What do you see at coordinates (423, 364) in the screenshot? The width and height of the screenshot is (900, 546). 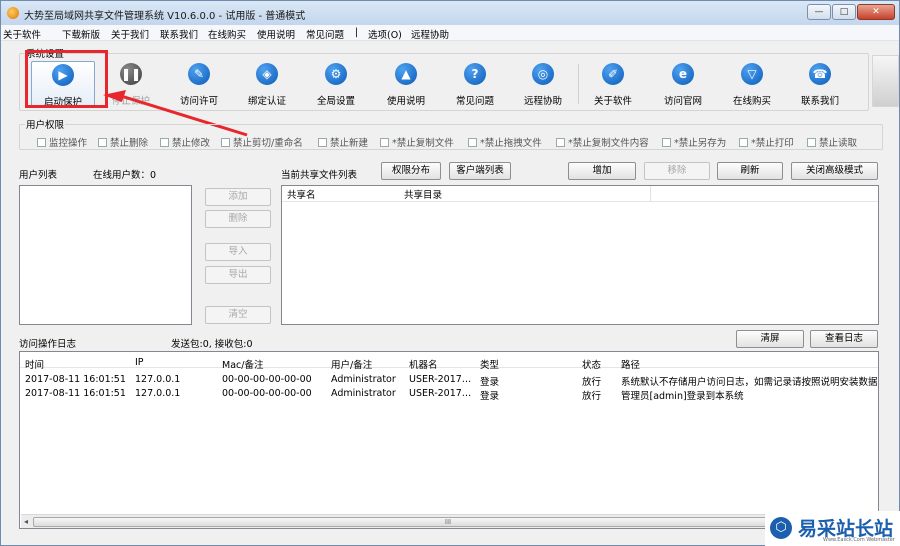 I see `column-machine: 机器名` at bounding box center [423, 364].